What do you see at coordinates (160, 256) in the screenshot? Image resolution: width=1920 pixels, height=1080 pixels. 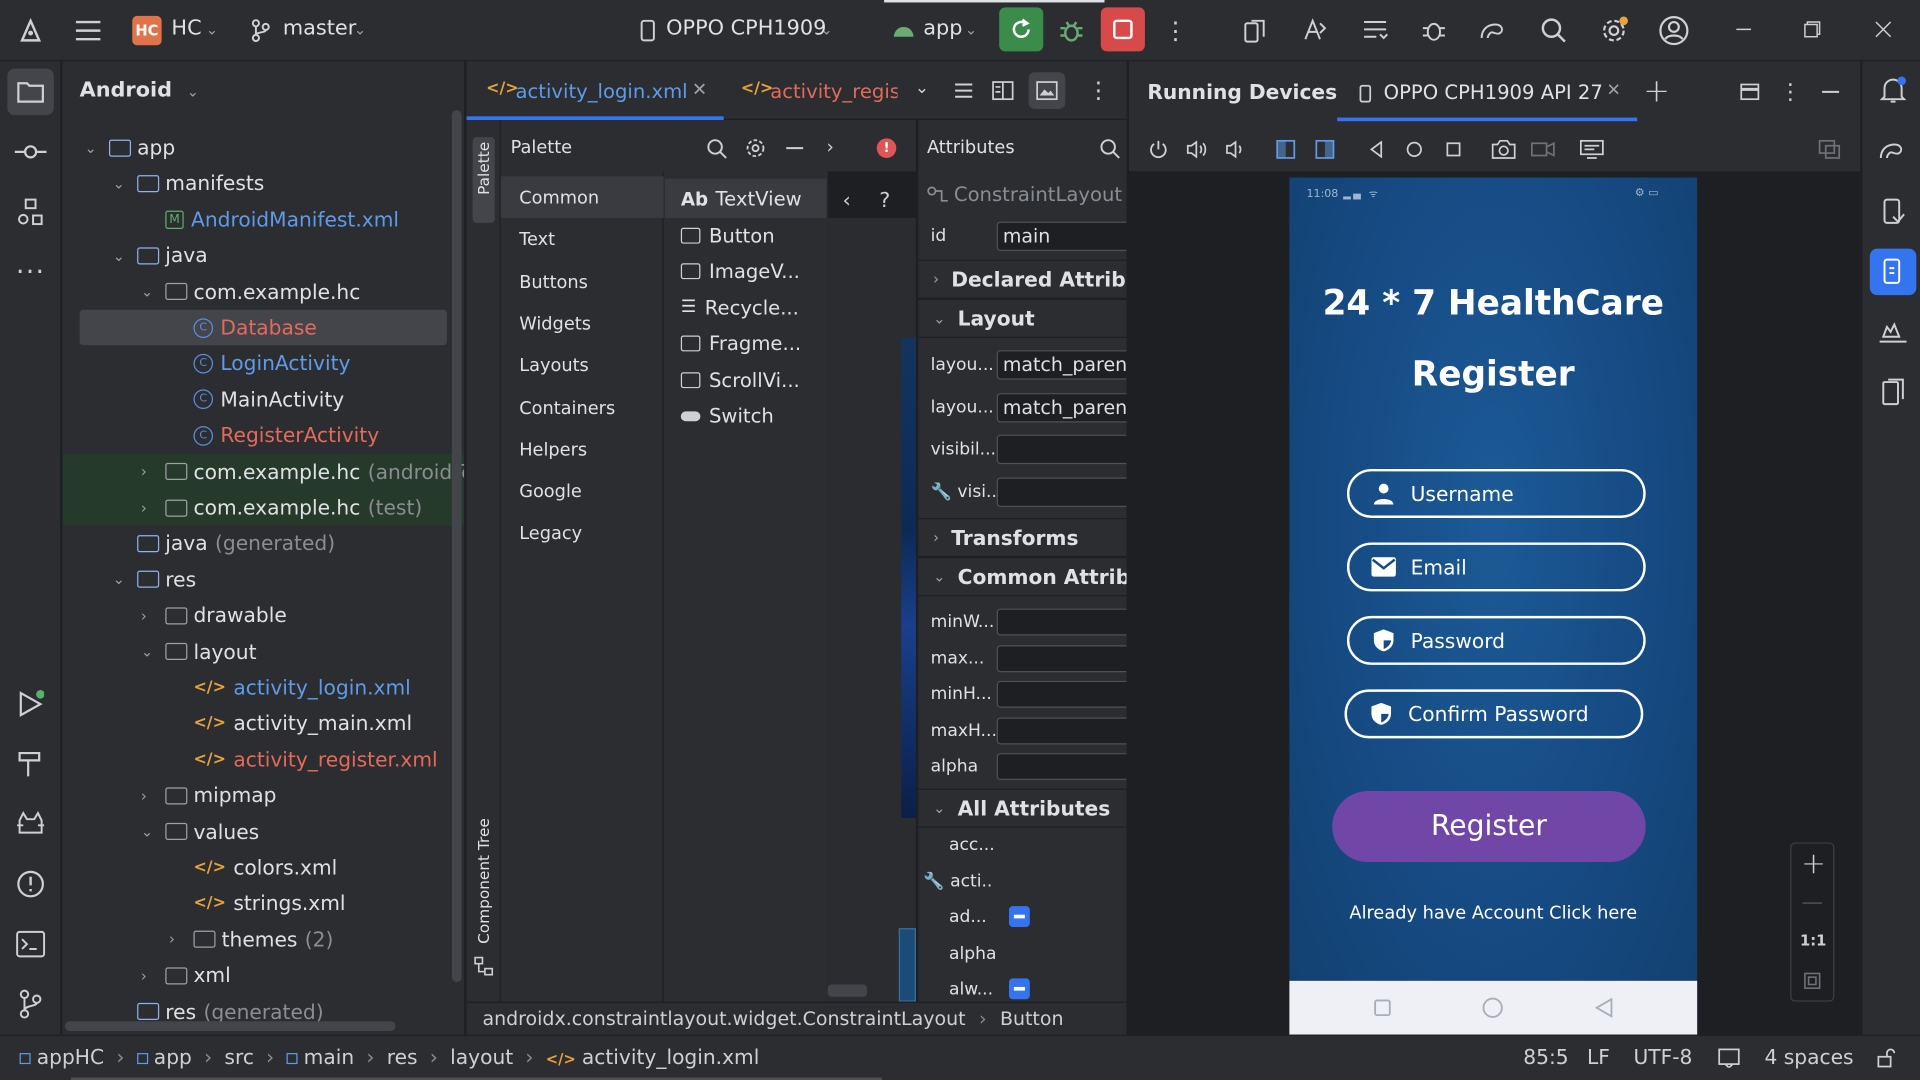 I see `tree-item: ⌄ java` at bounding box center [160, 256].